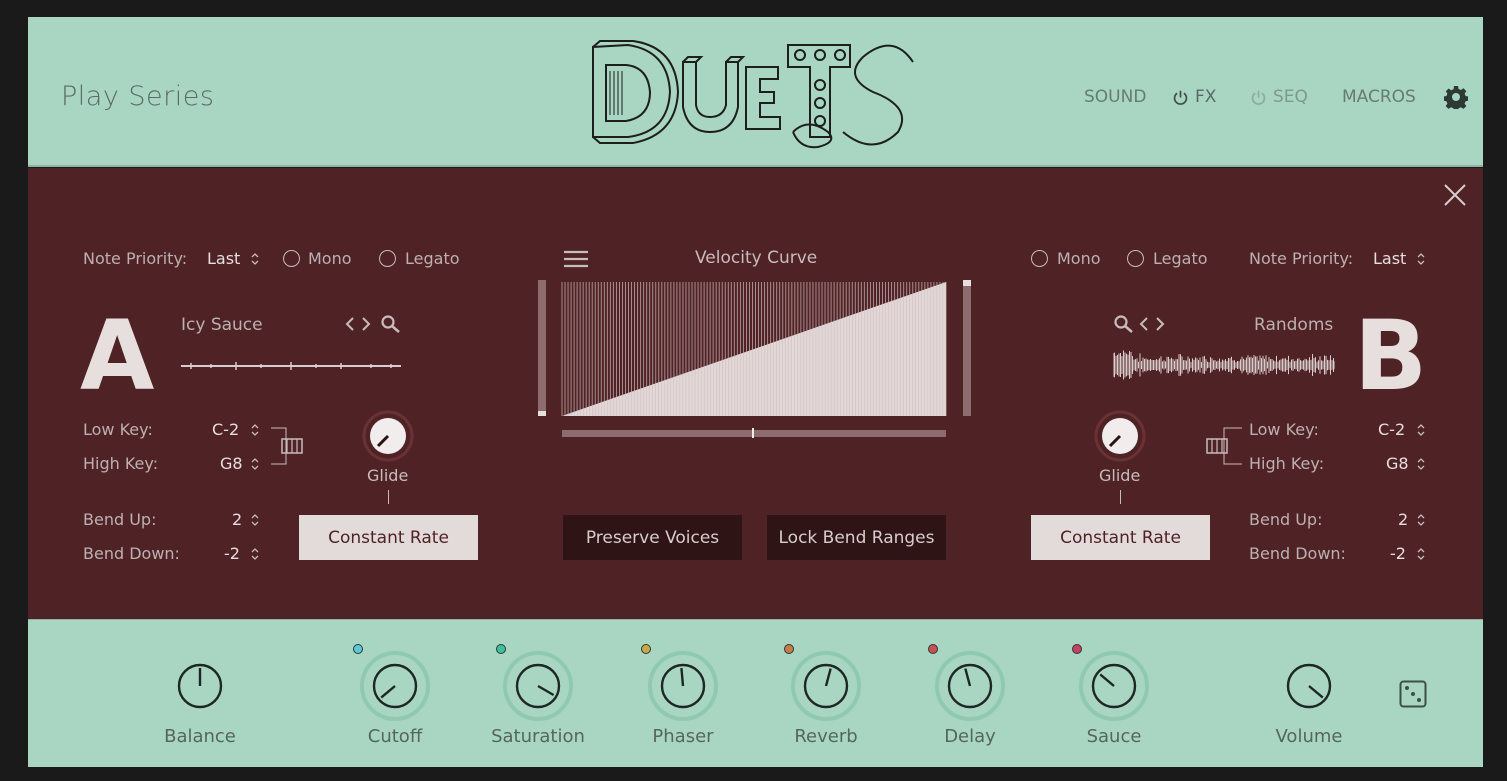  I want to click on waveform-b, so click(1224, 365).